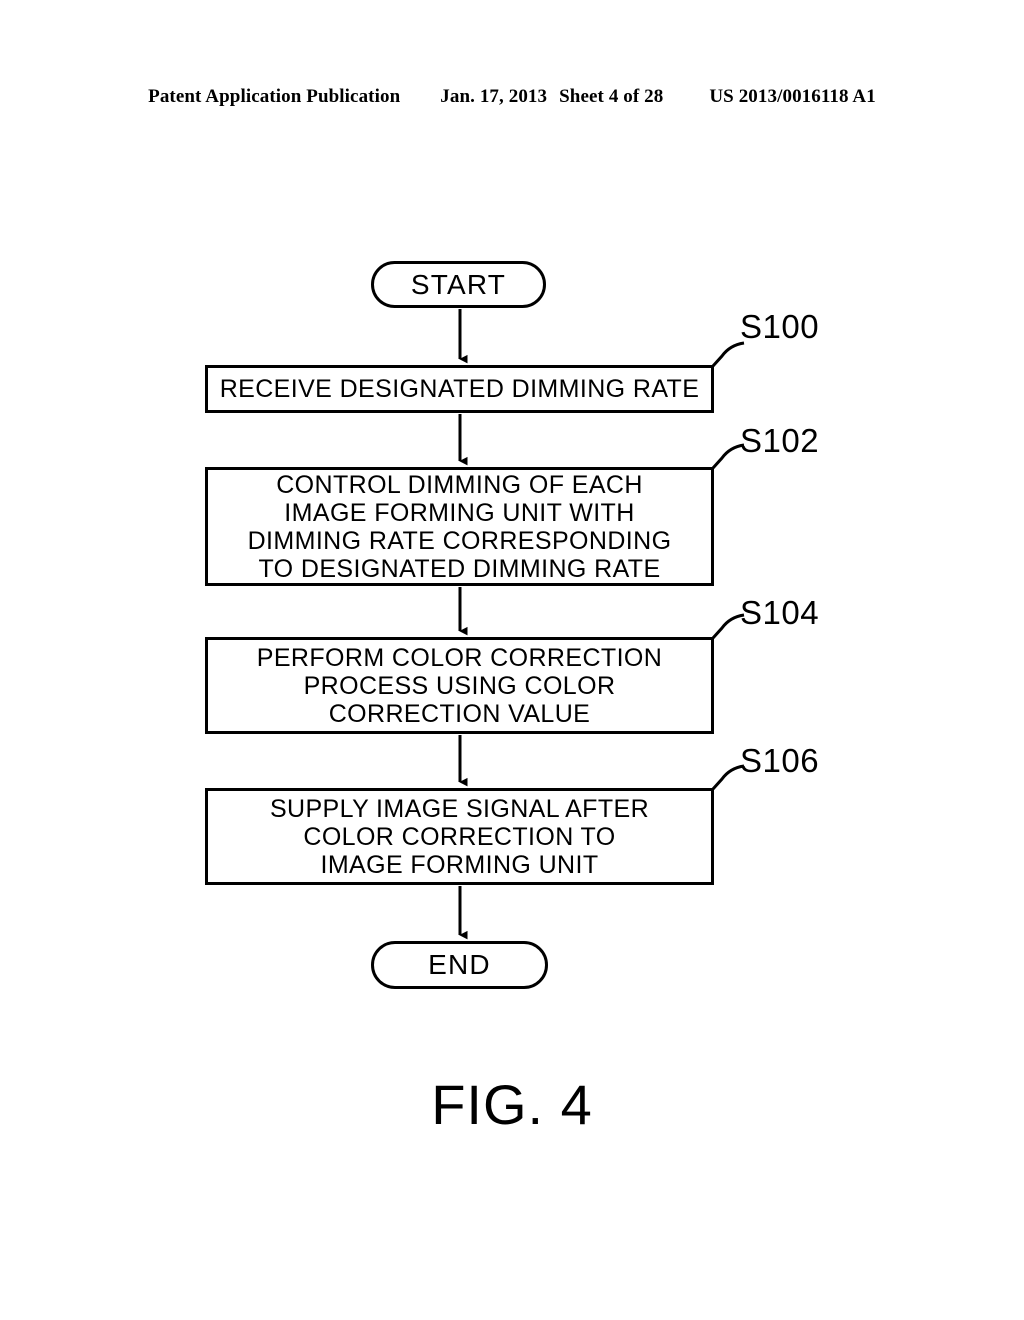  I want to click on process-box-s100-line-1: RECEIVE DESIGNATED DIMMING RATE, so click(459, 389).